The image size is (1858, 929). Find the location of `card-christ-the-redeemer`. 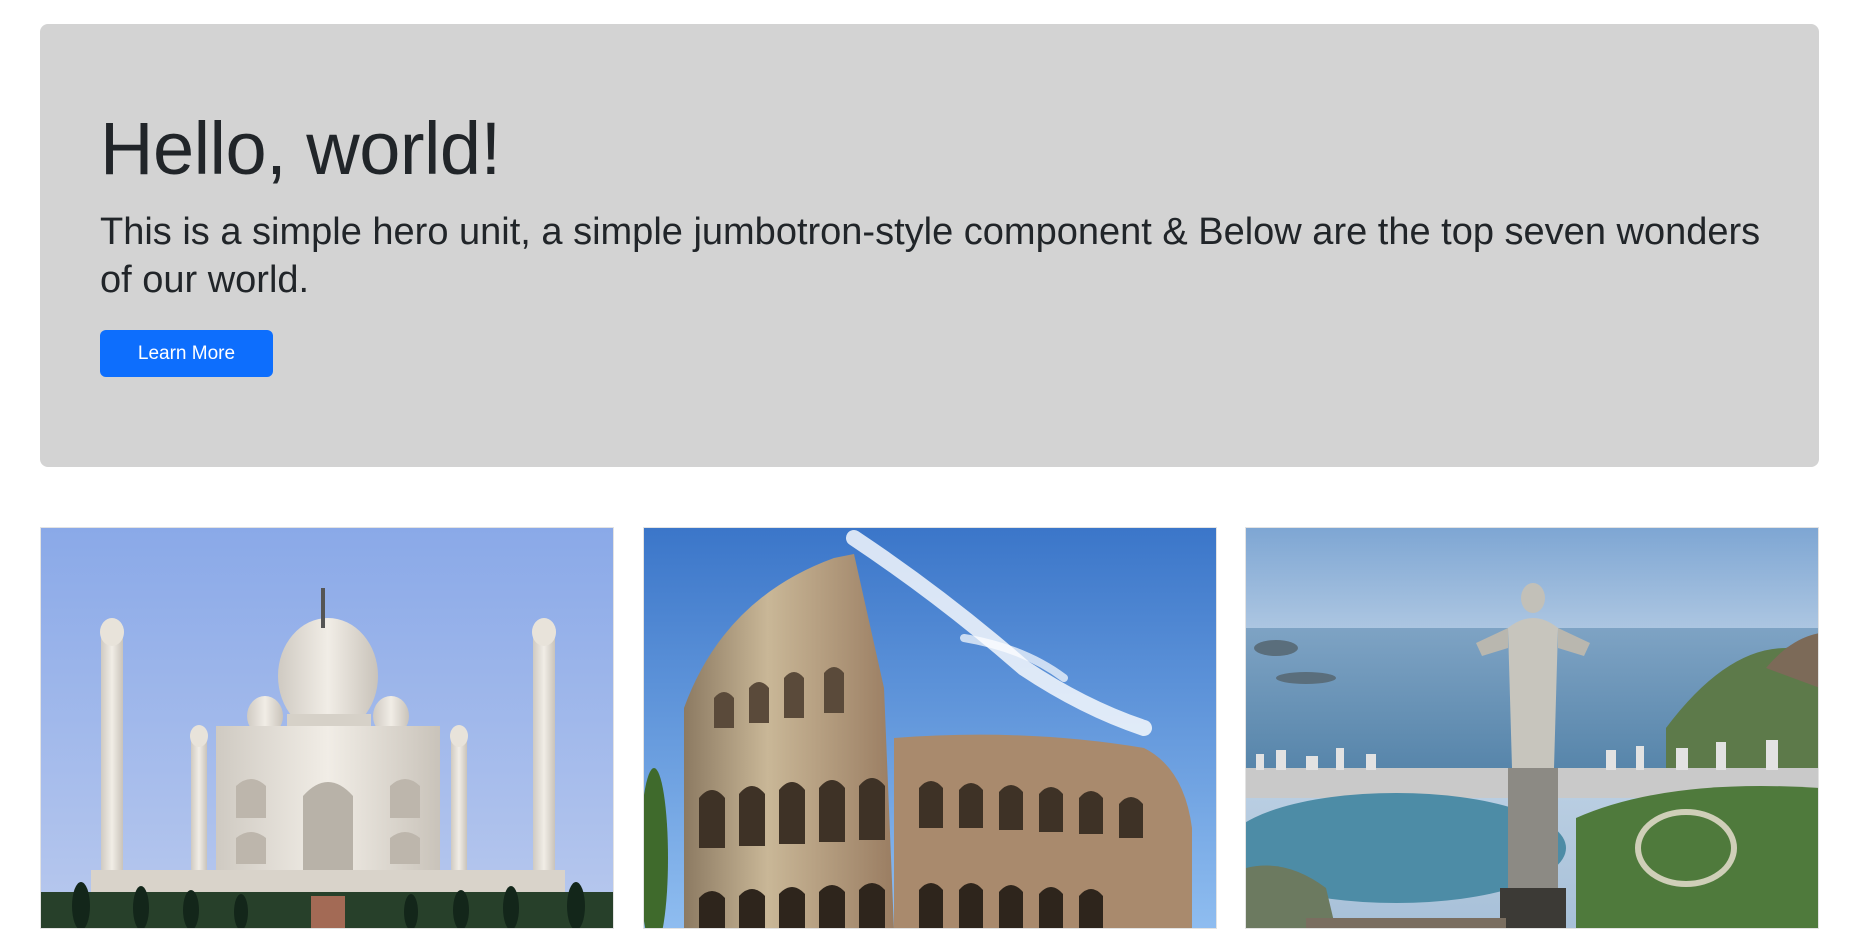

card-christ-the-redeemer is located at coordinates (1532, 728).